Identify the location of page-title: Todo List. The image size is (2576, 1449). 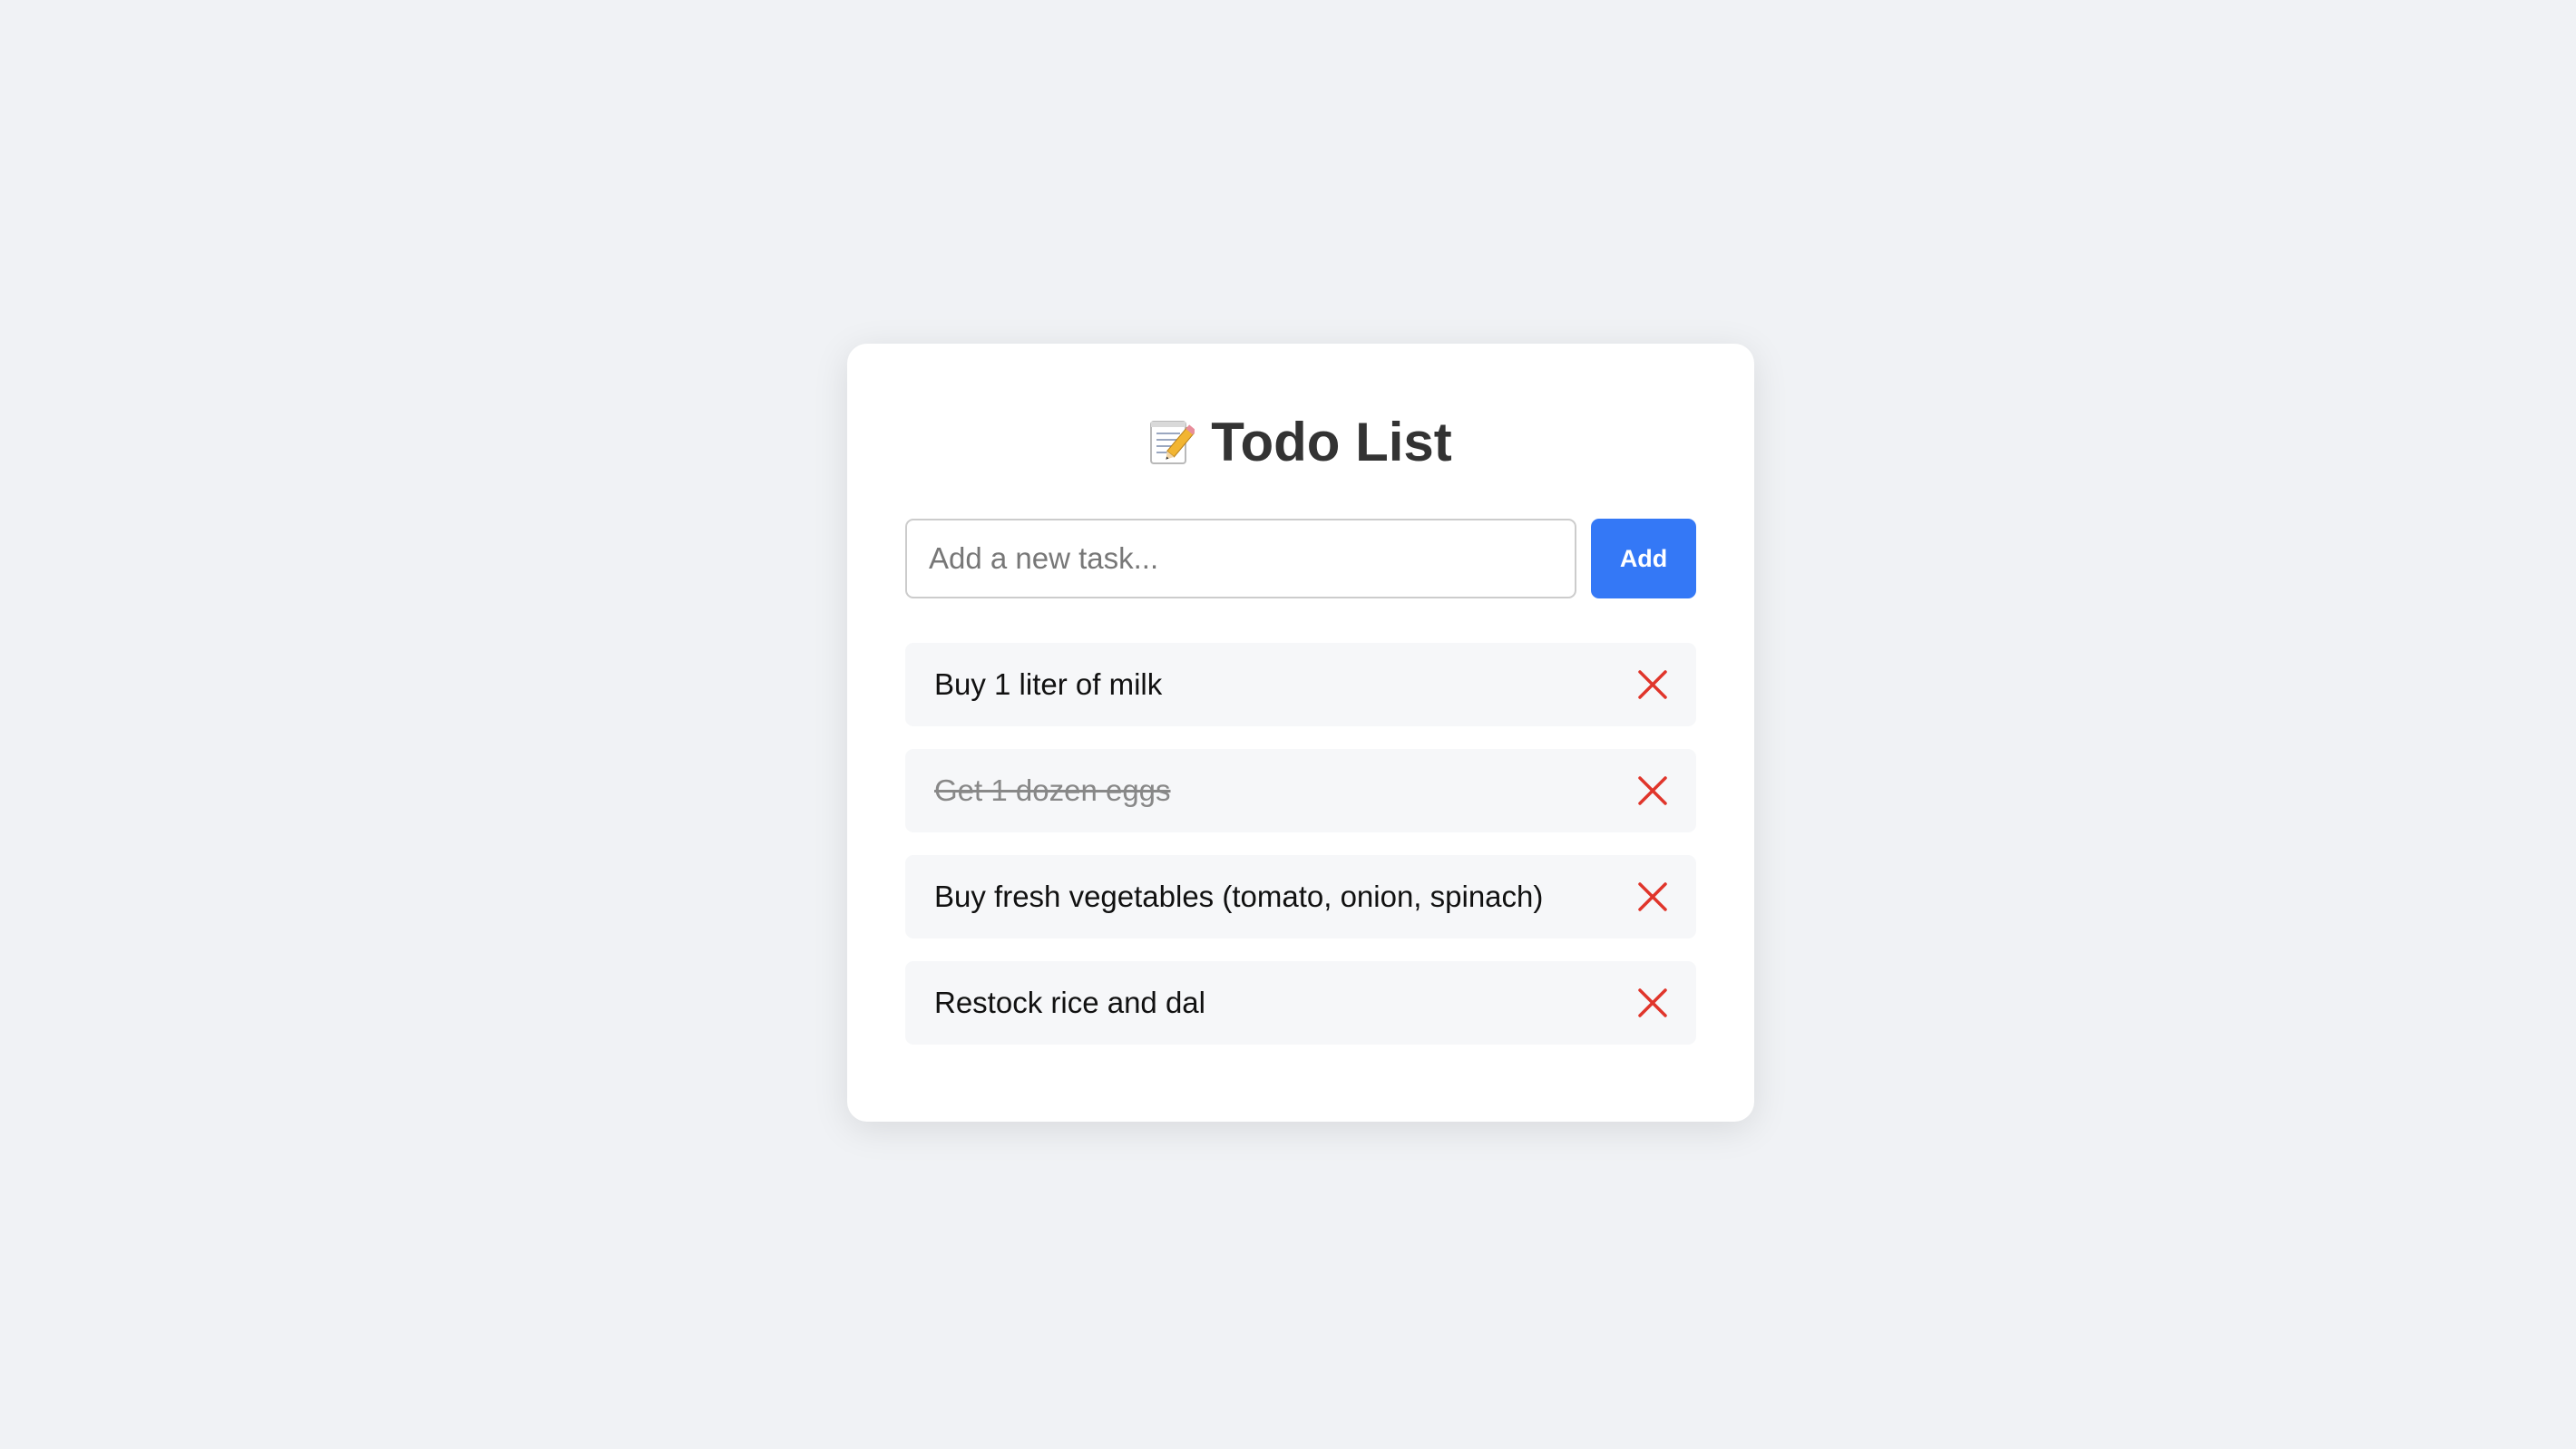
(1300, 413).